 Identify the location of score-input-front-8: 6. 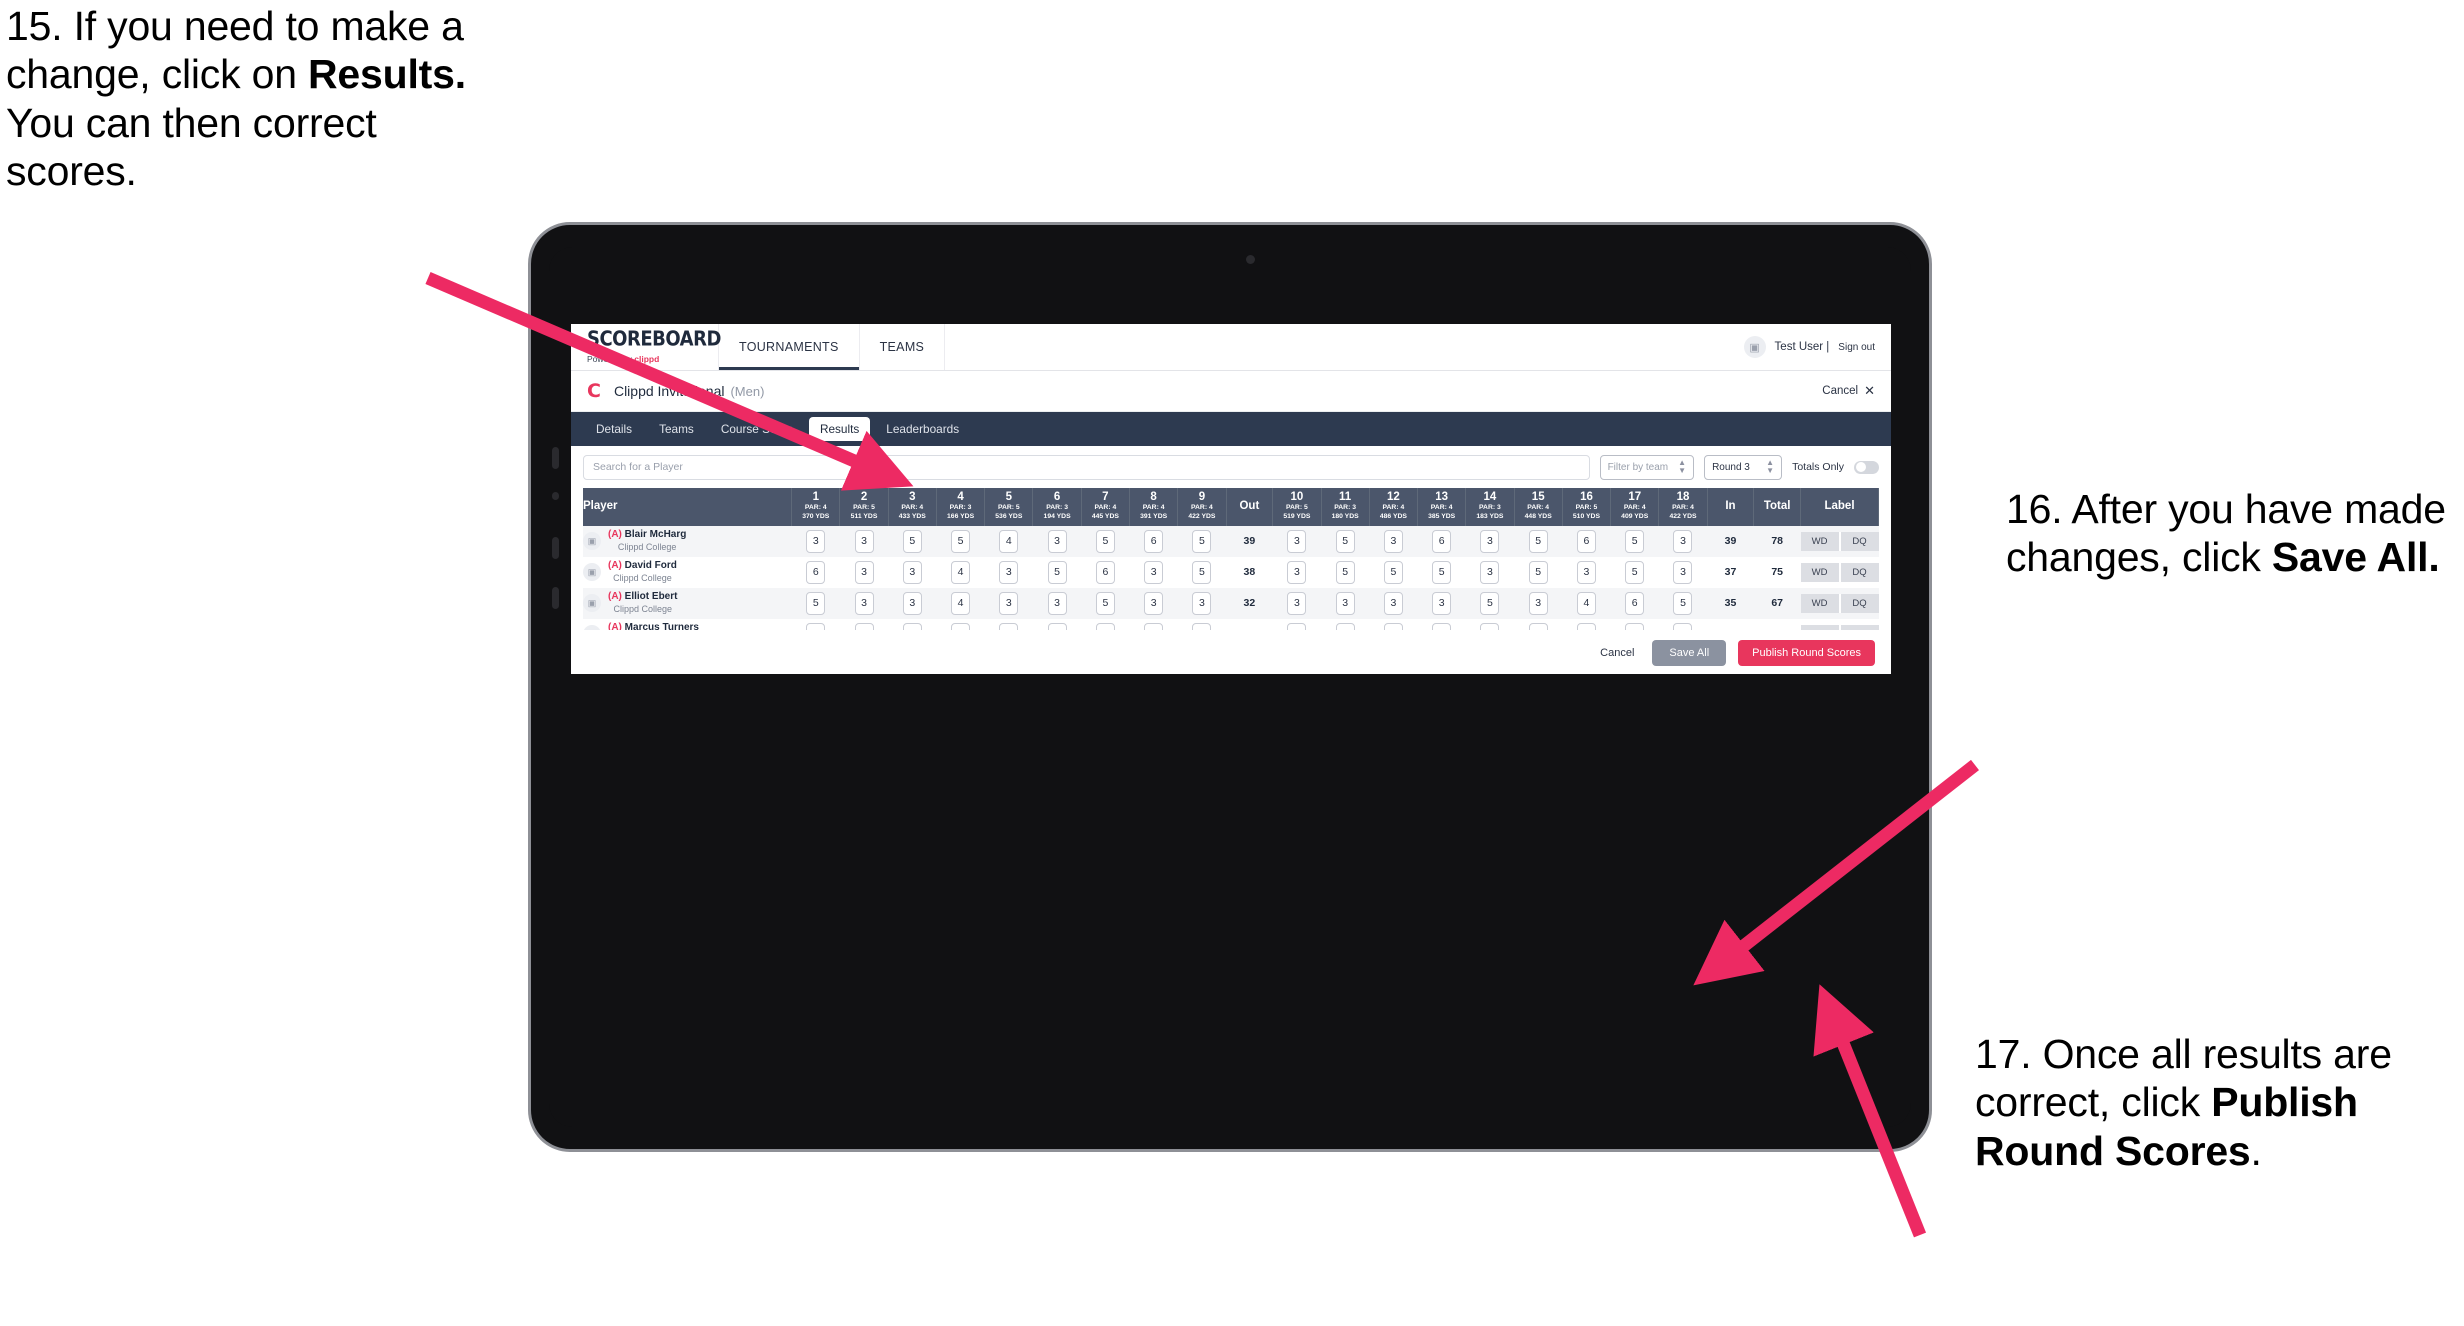
(1154, 541).